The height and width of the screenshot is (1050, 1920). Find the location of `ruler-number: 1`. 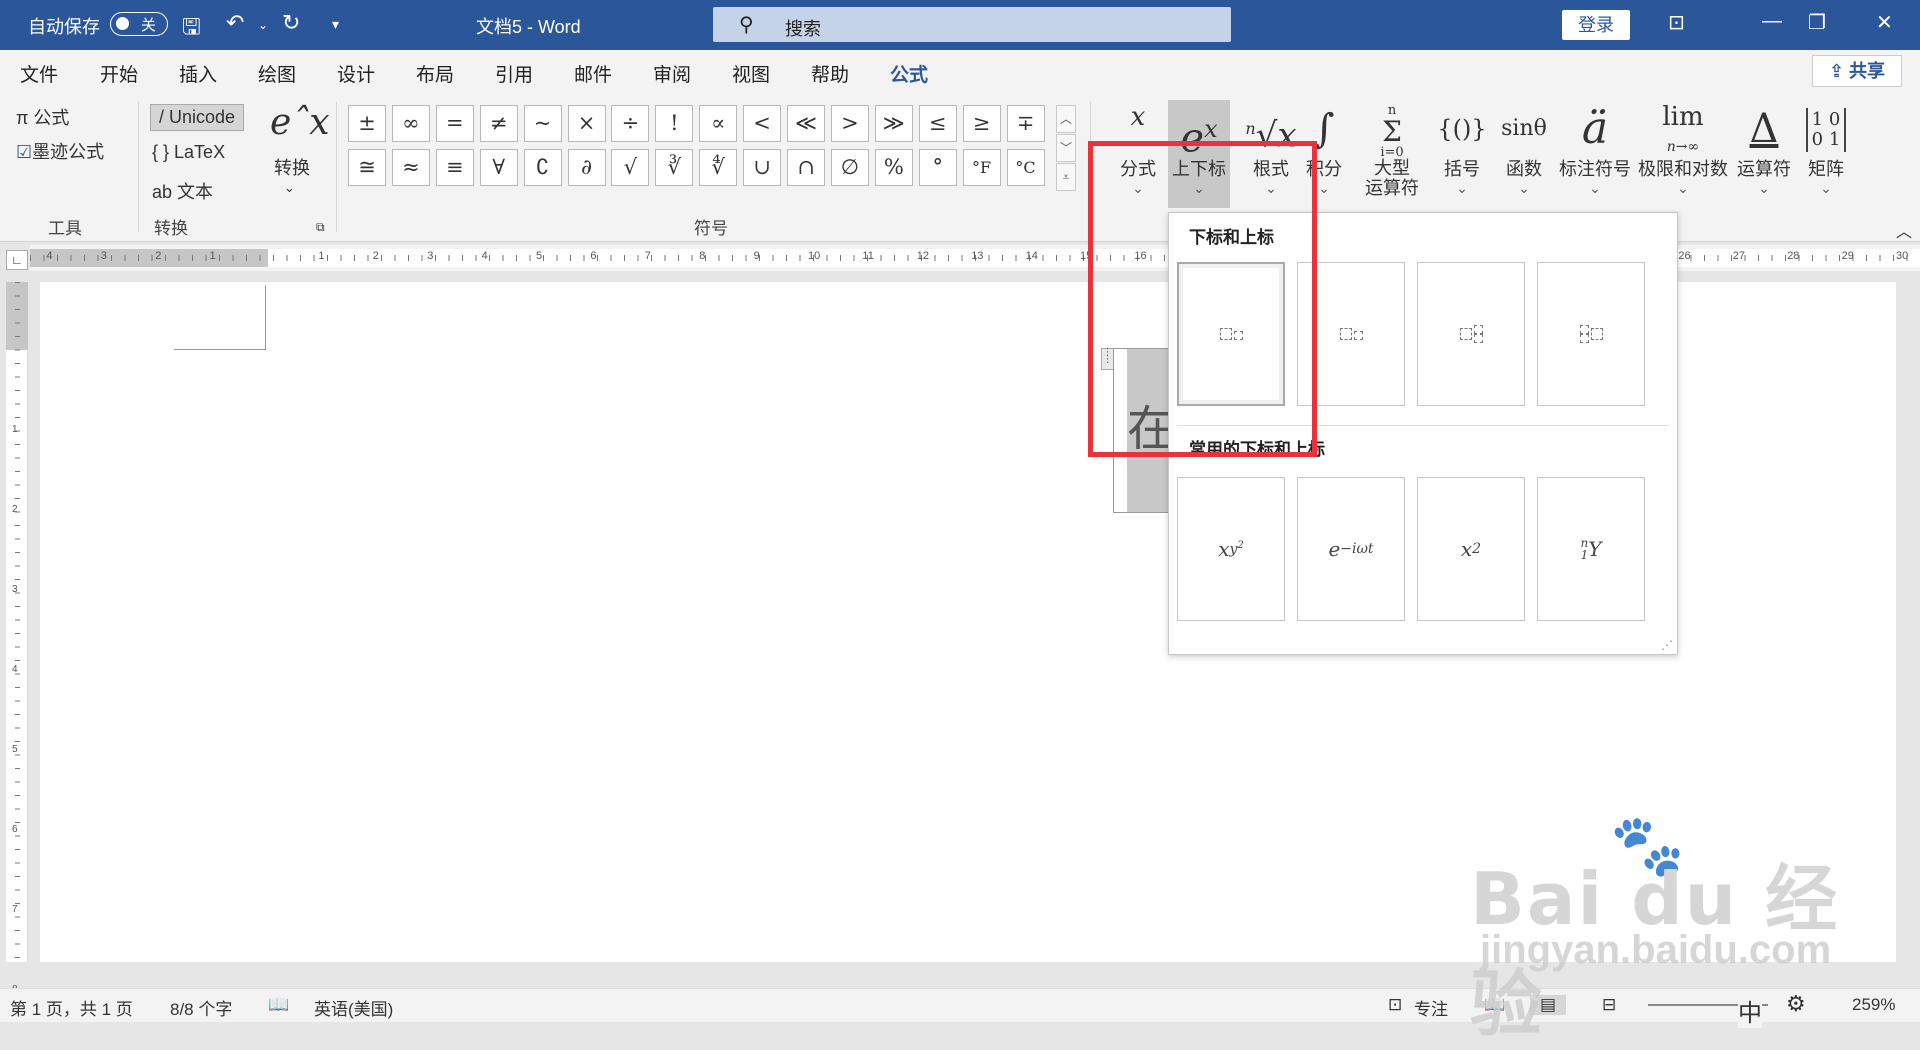

ruler-number: 1 is located at coordinates (212, 256).